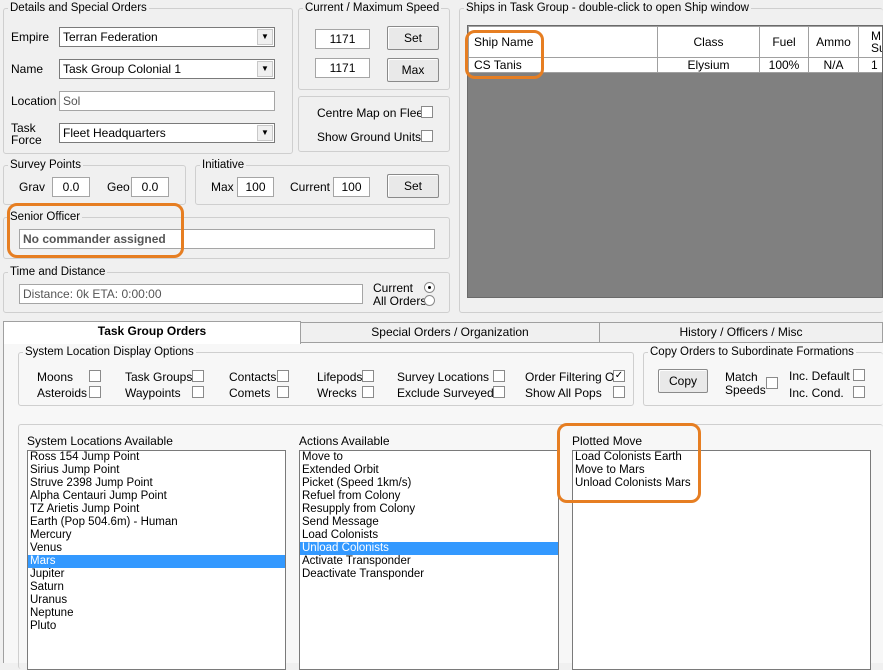 The image size is (883, 670). What do you see at coordinates (156, 535) in the screenshot?
I see `list-item: Mercury` at bounding box center [156, 535].